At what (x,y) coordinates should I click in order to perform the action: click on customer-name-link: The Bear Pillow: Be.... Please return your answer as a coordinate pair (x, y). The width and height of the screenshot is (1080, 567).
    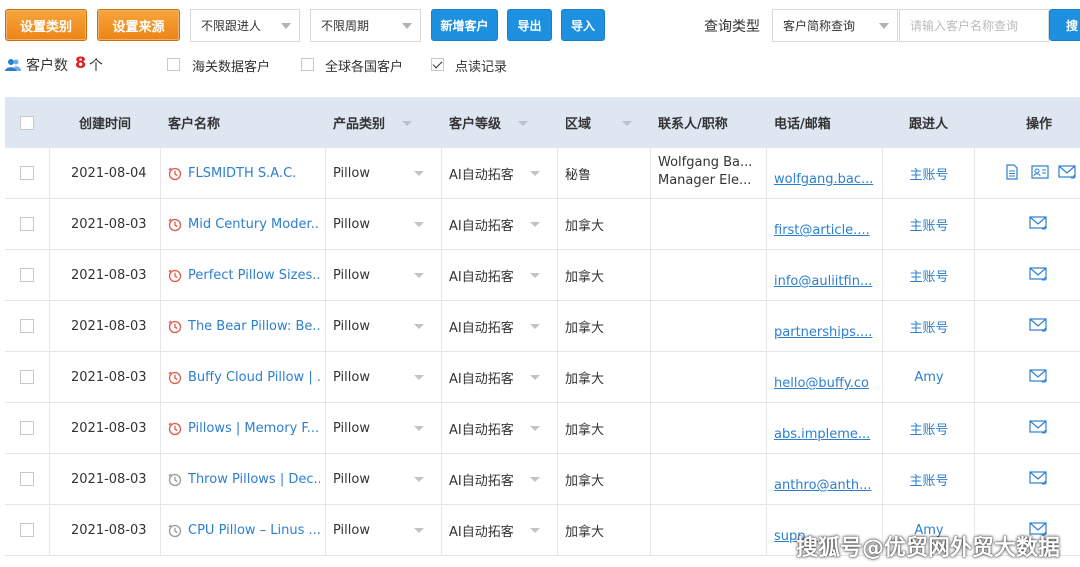
    Looking at the image, I should click on (254, 326).